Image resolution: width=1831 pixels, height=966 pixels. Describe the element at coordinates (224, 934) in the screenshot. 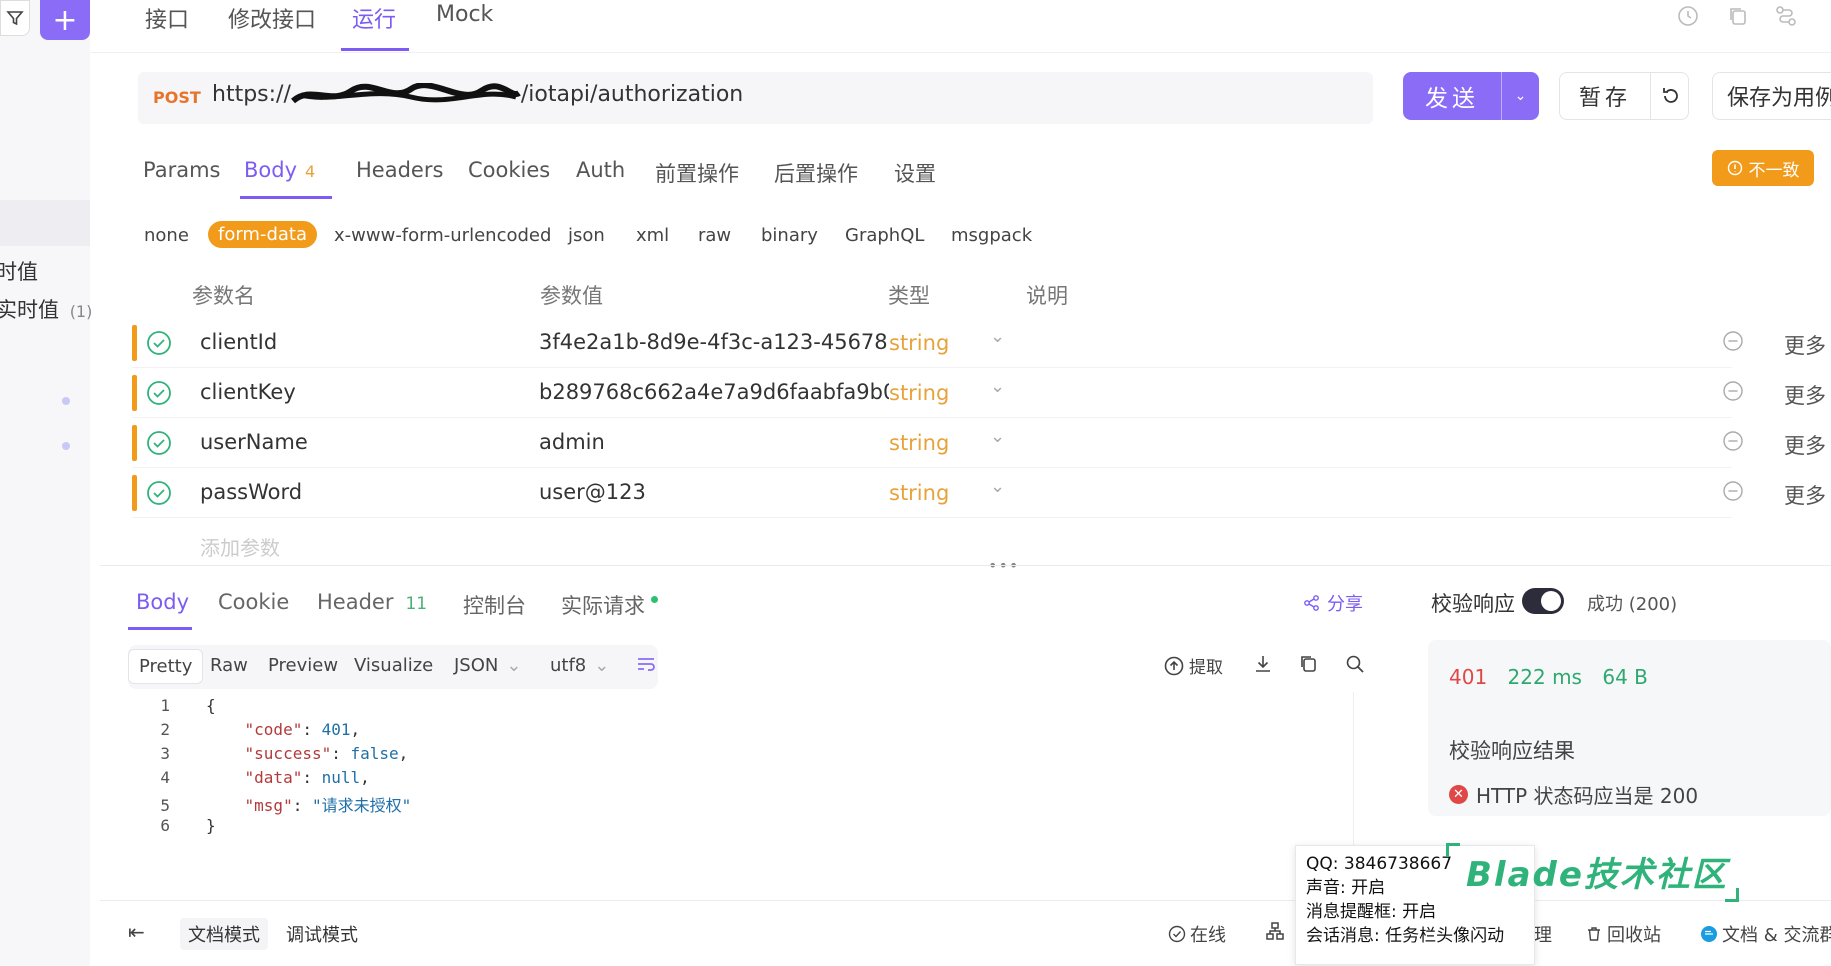

I see `doc-mode-button: 文档模式` at that location.